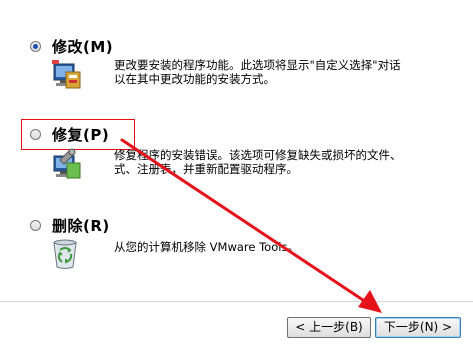 Image resolution: width=473 pixels, height=358 pixels. Describe the element at coordinates (67, 163) in the screenshot. I see `repair-computer-icon` at that location.